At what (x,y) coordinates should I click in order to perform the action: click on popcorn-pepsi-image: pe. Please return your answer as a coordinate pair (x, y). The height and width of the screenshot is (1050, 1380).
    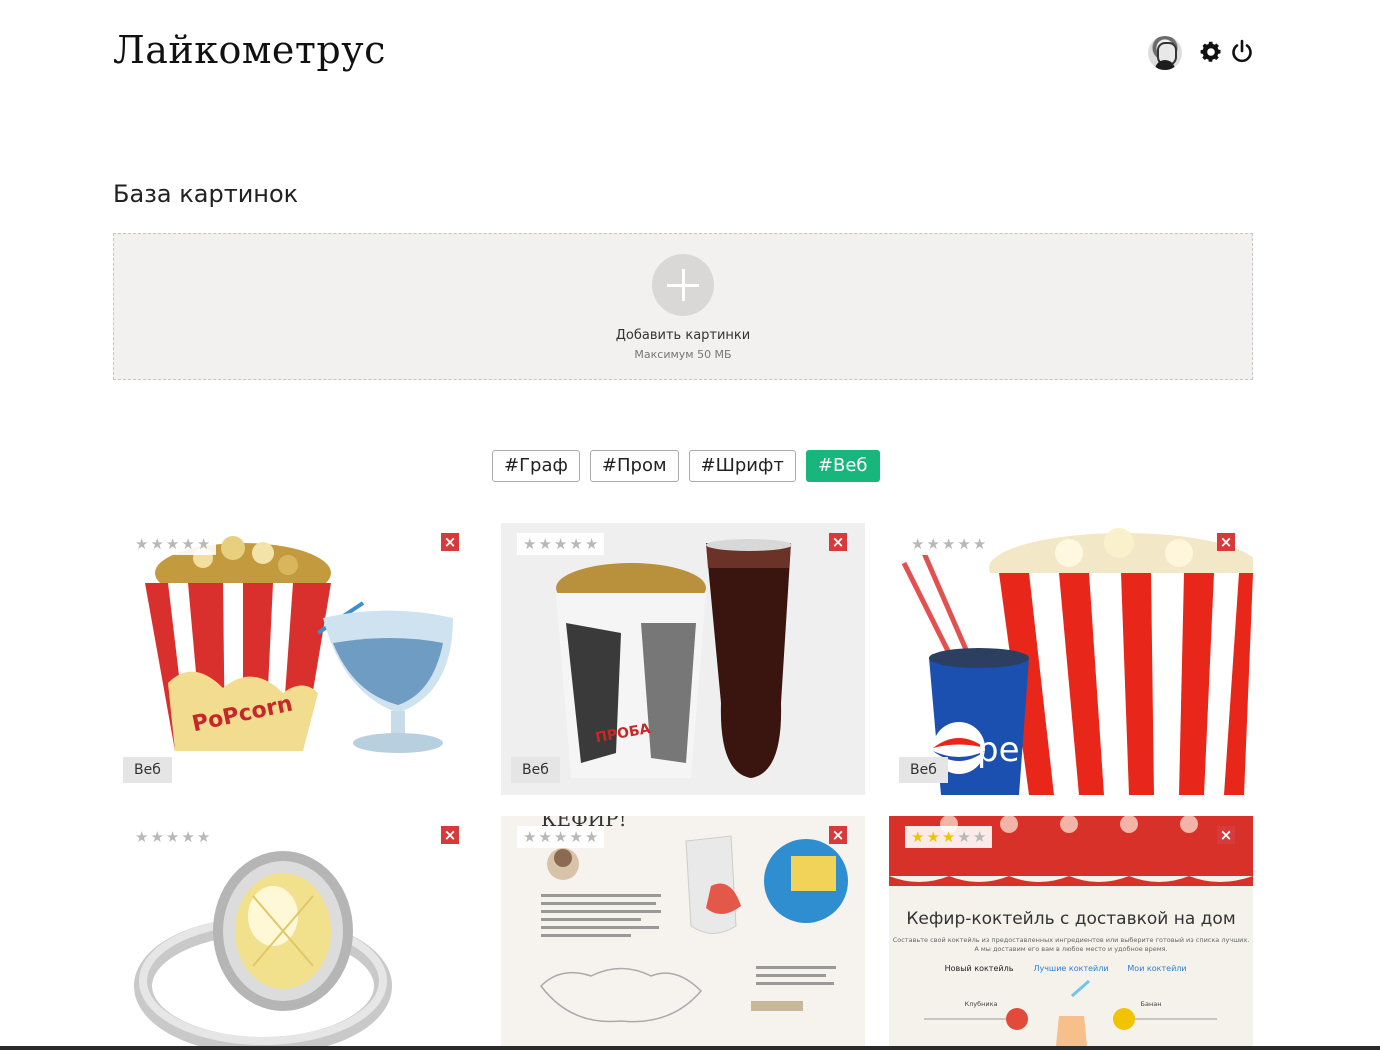
    Looking at the image, I should click on (1071, 659).